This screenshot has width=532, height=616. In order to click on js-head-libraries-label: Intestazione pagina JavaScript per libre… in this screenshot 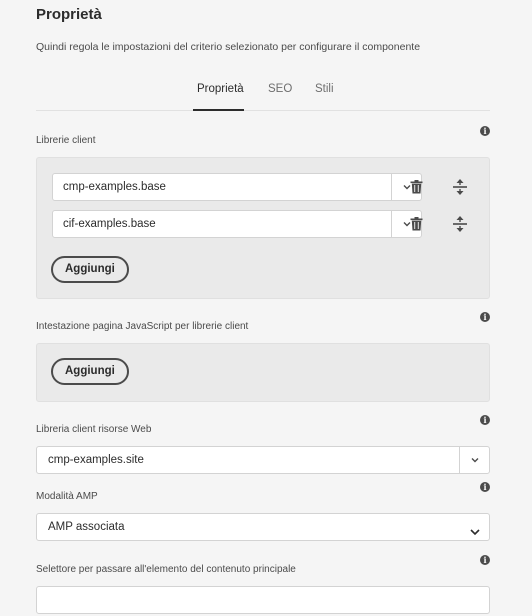, I will do `click(142, 326)`.